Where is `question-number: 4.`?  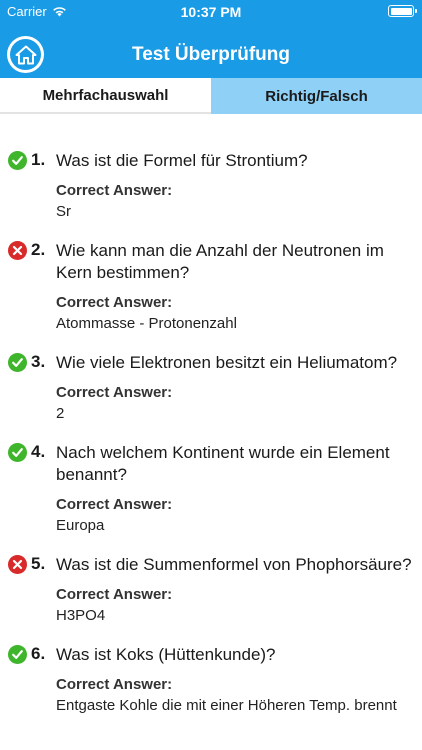
question-number: 4. is located at coordinates (38, 451).